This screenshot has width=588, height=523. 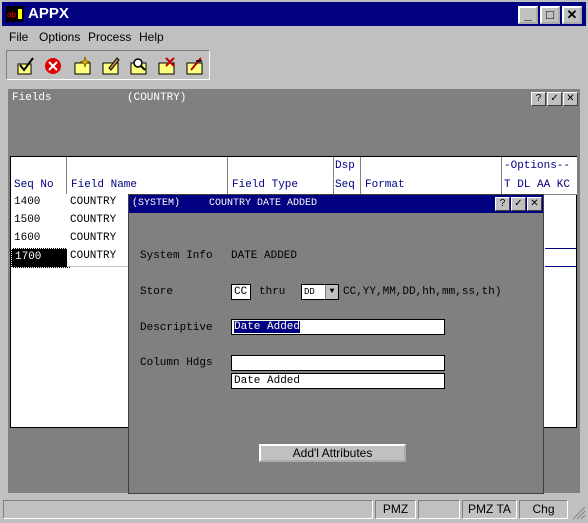 What do you see at coordinates (176, 328) in the screenshot?
I see `descriptive-label: Descriptive` at bounding box center [176, 328].